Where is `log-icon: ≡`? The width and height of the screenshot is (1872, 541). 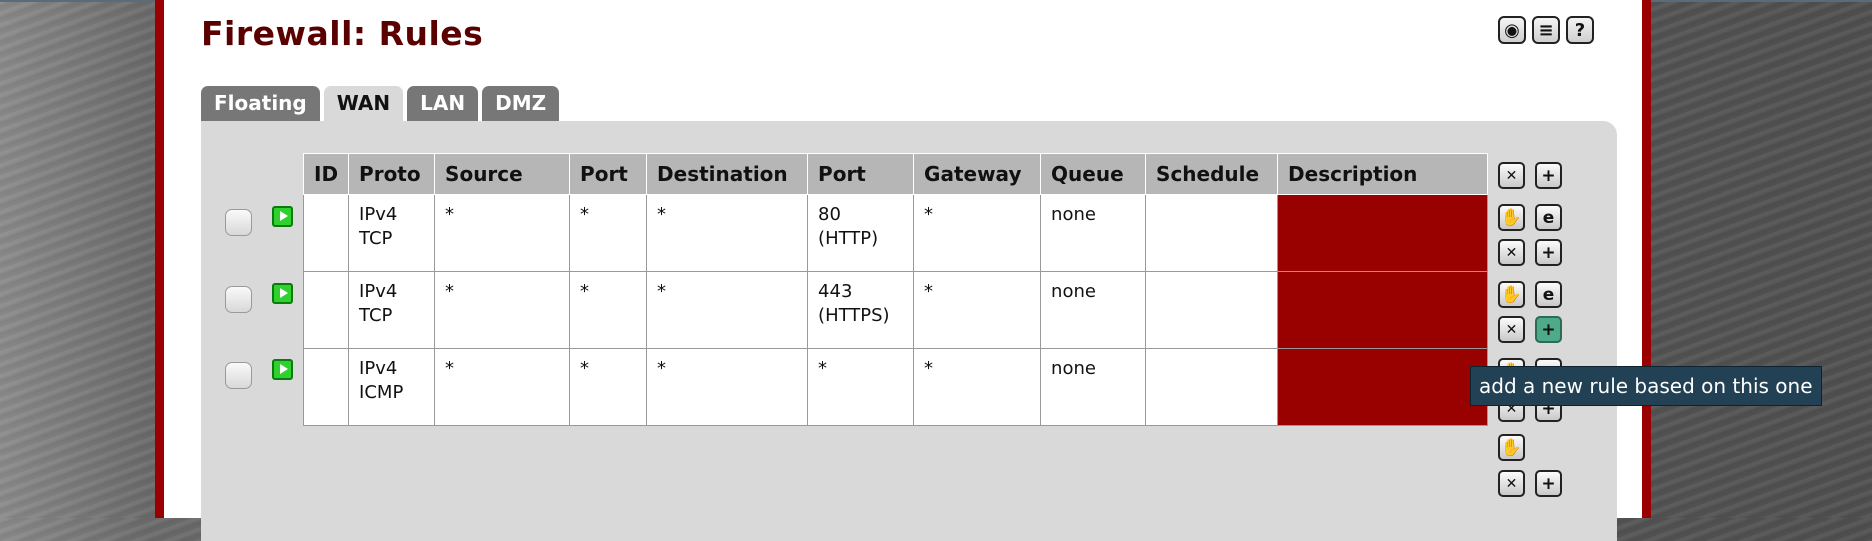 log-icon: ≡ is located at coordinates (1546, 30).